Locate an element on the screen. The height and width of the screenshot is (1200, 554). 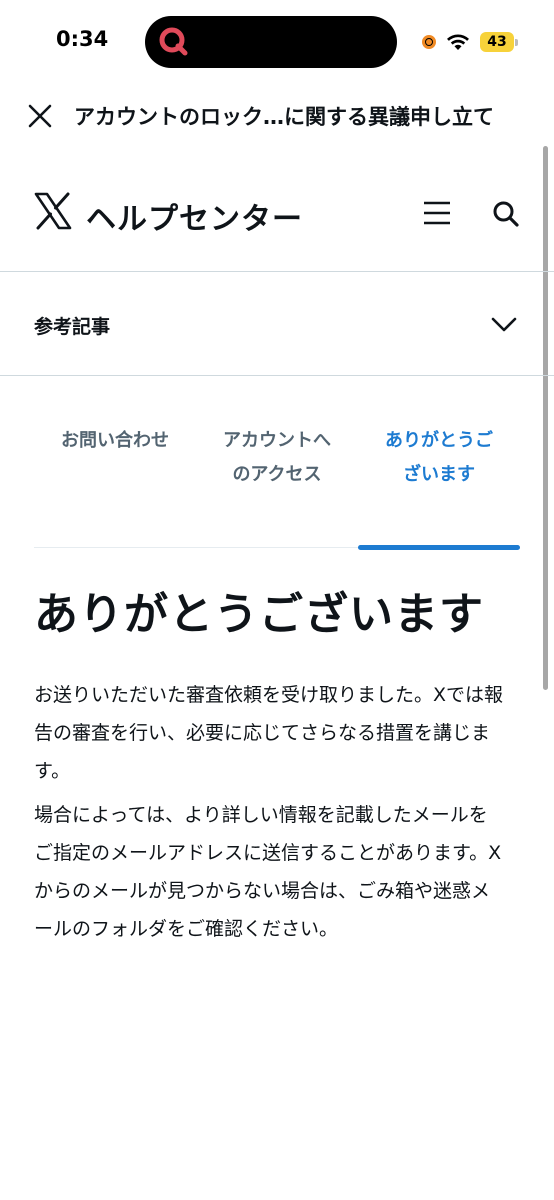
step-tabs: お問い合わせ アカウントへのアクセス ありがとうございます is located at coordinates (277, 487).